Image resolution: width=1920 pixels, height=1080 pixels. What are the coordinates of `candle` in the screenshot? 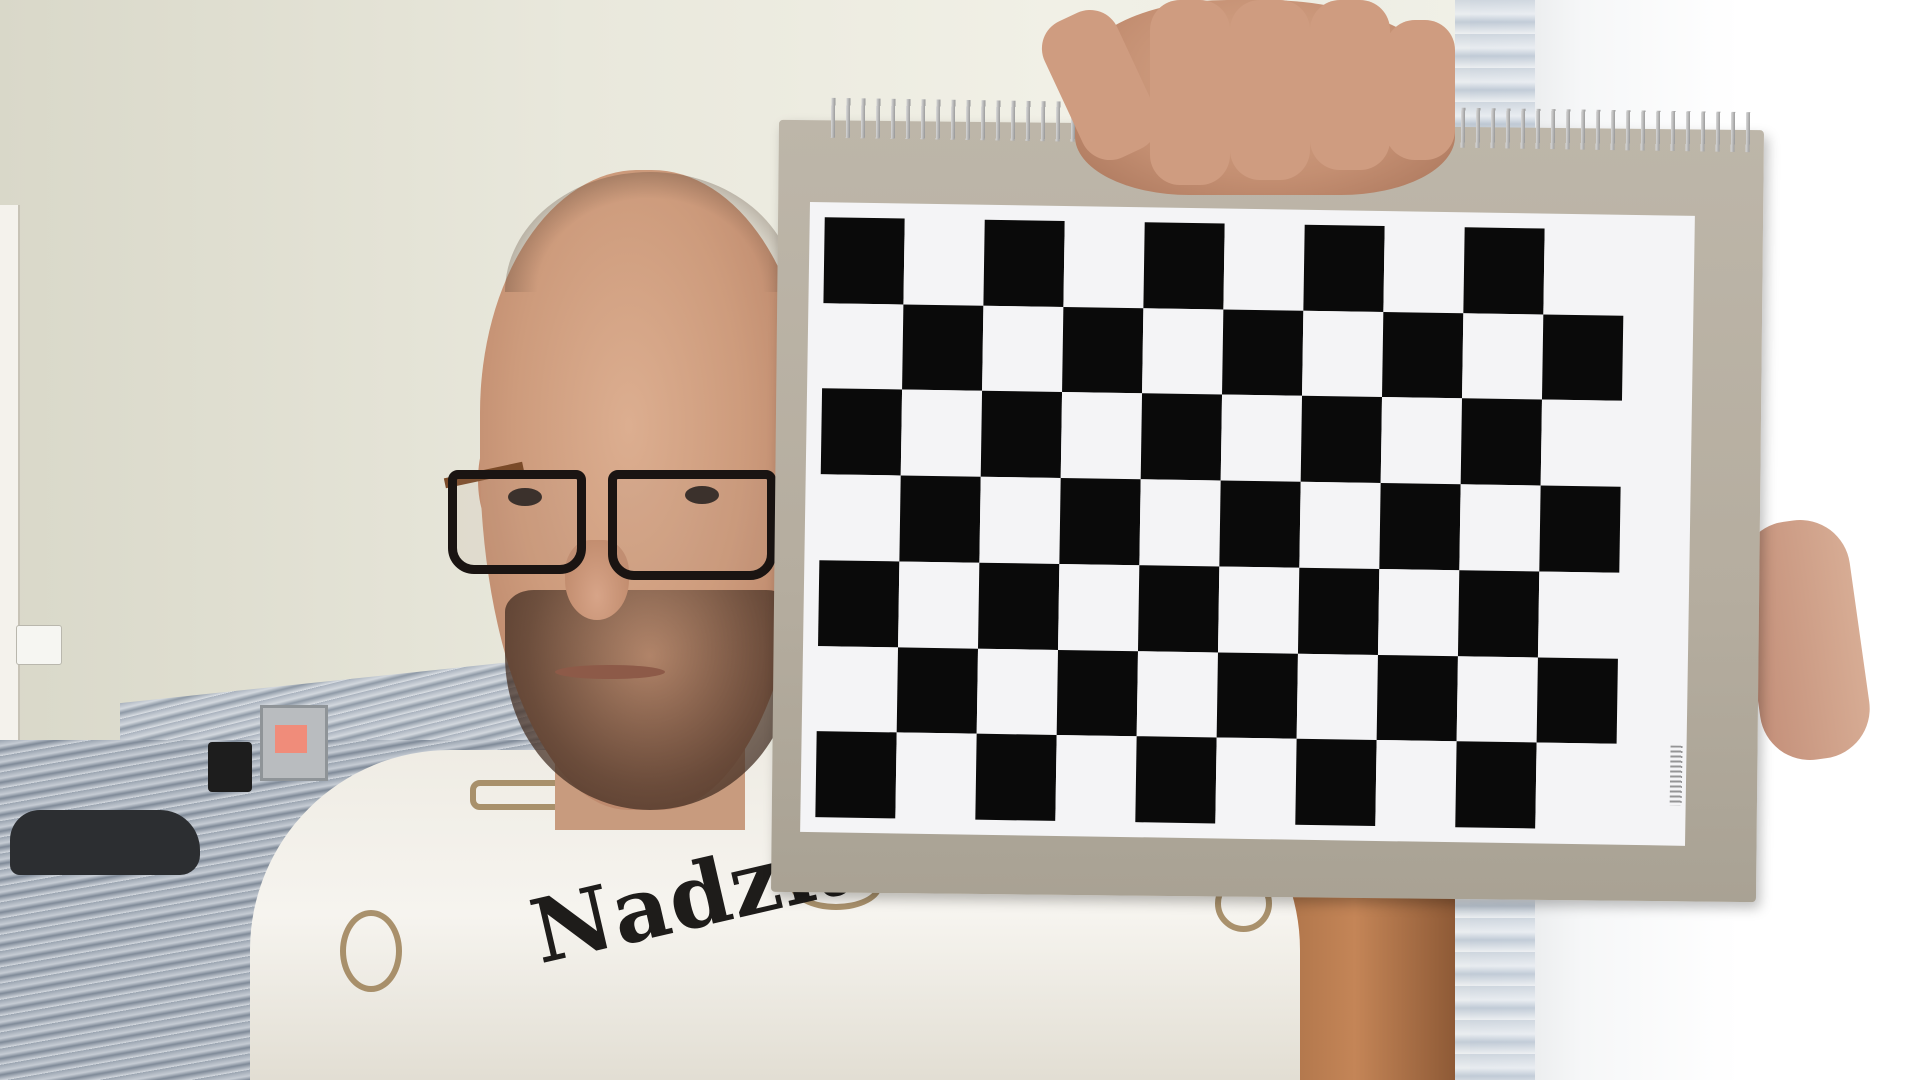 It's located at (230, 767).